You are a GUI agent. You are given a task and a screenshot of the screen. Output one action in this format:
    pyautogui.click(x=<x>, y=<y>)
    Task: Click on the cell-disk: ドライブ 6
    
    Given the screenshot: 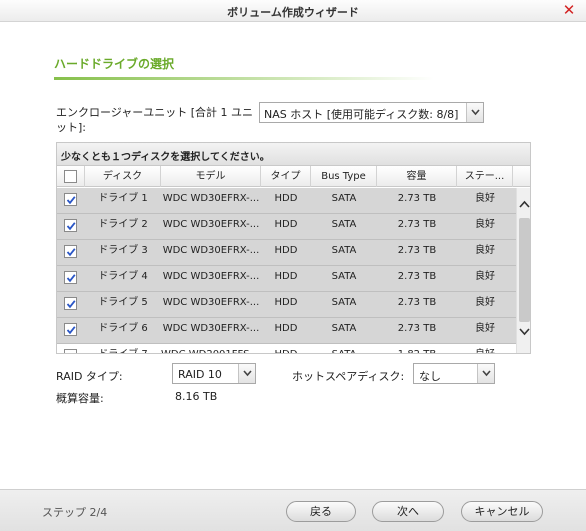 What is the action you would take?
    pyautogui.click(x=123, y=328)
    